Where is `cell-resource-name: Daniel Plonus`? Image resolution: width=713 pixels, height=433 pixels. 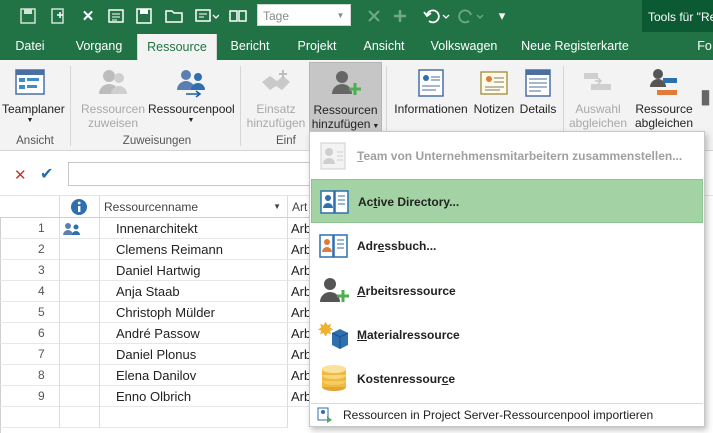 cell-resource-name: Daniel Plonus is located at coordinates (194, 354).